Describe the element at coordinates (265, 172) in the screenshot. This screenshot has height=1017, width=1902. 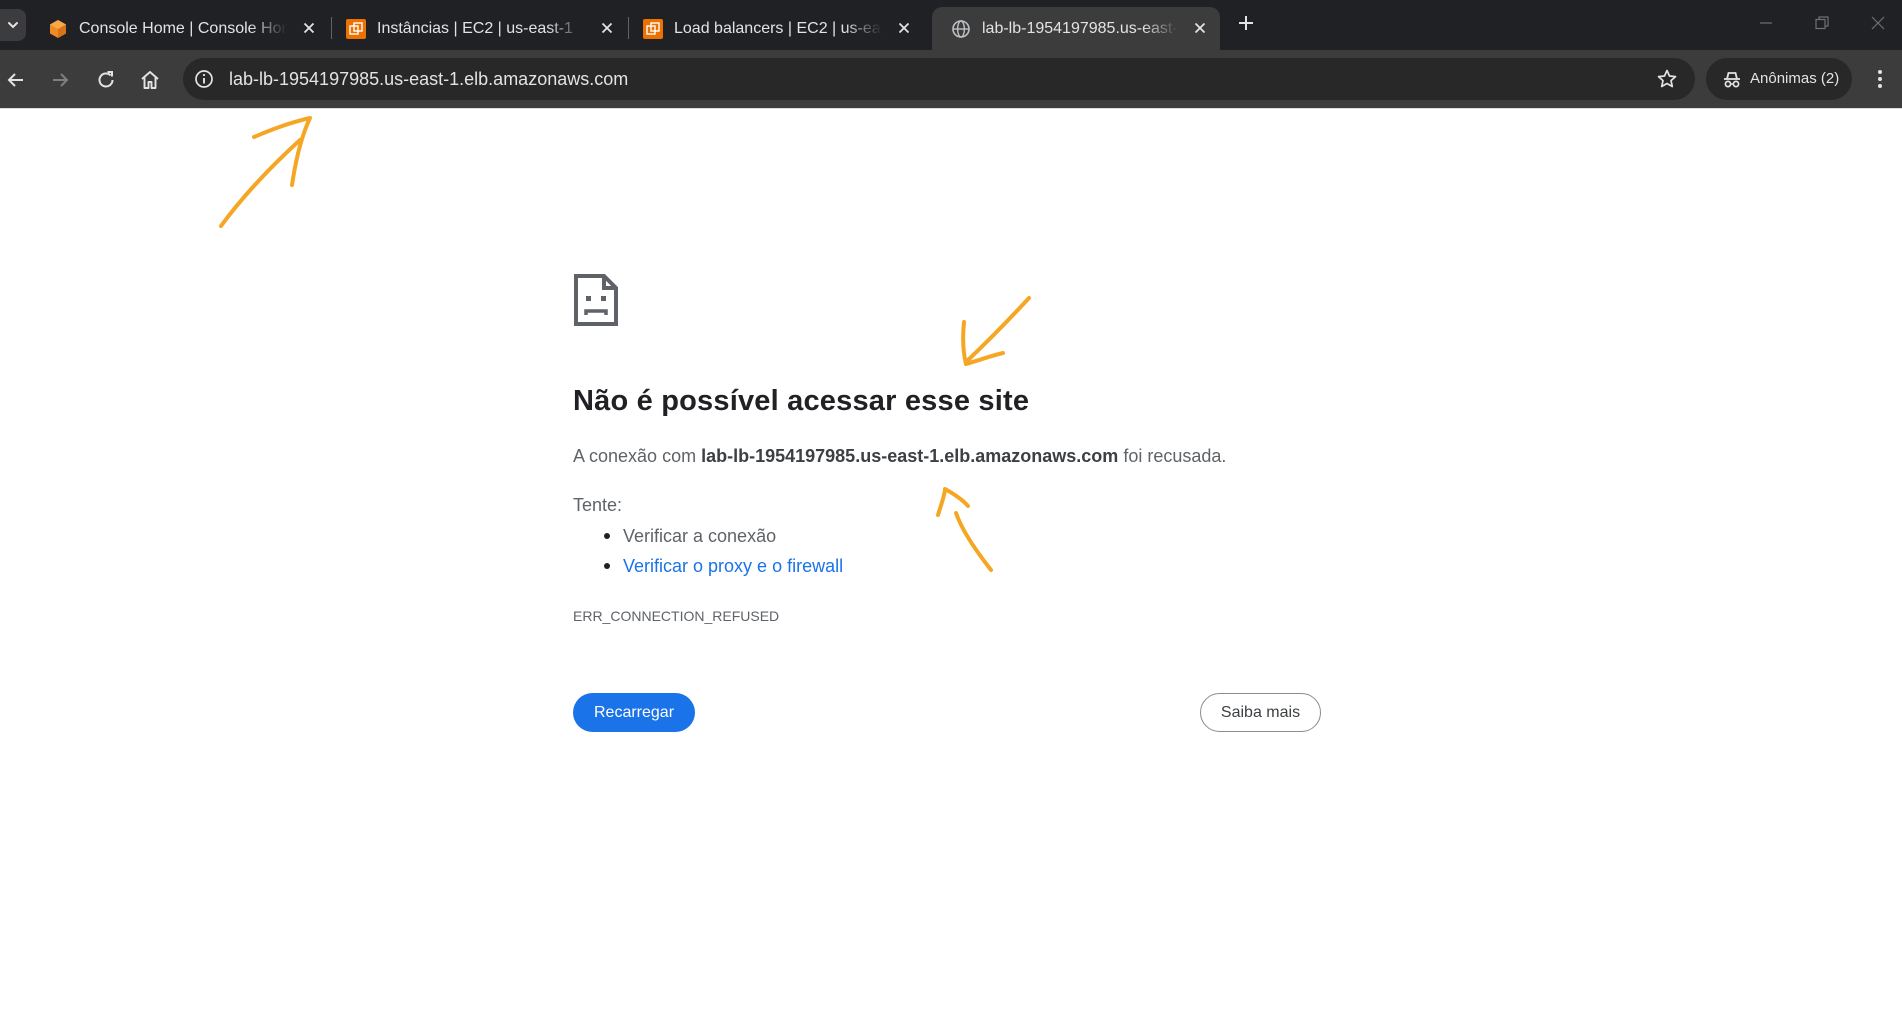
I see `annotation-arrow-url` at that location.